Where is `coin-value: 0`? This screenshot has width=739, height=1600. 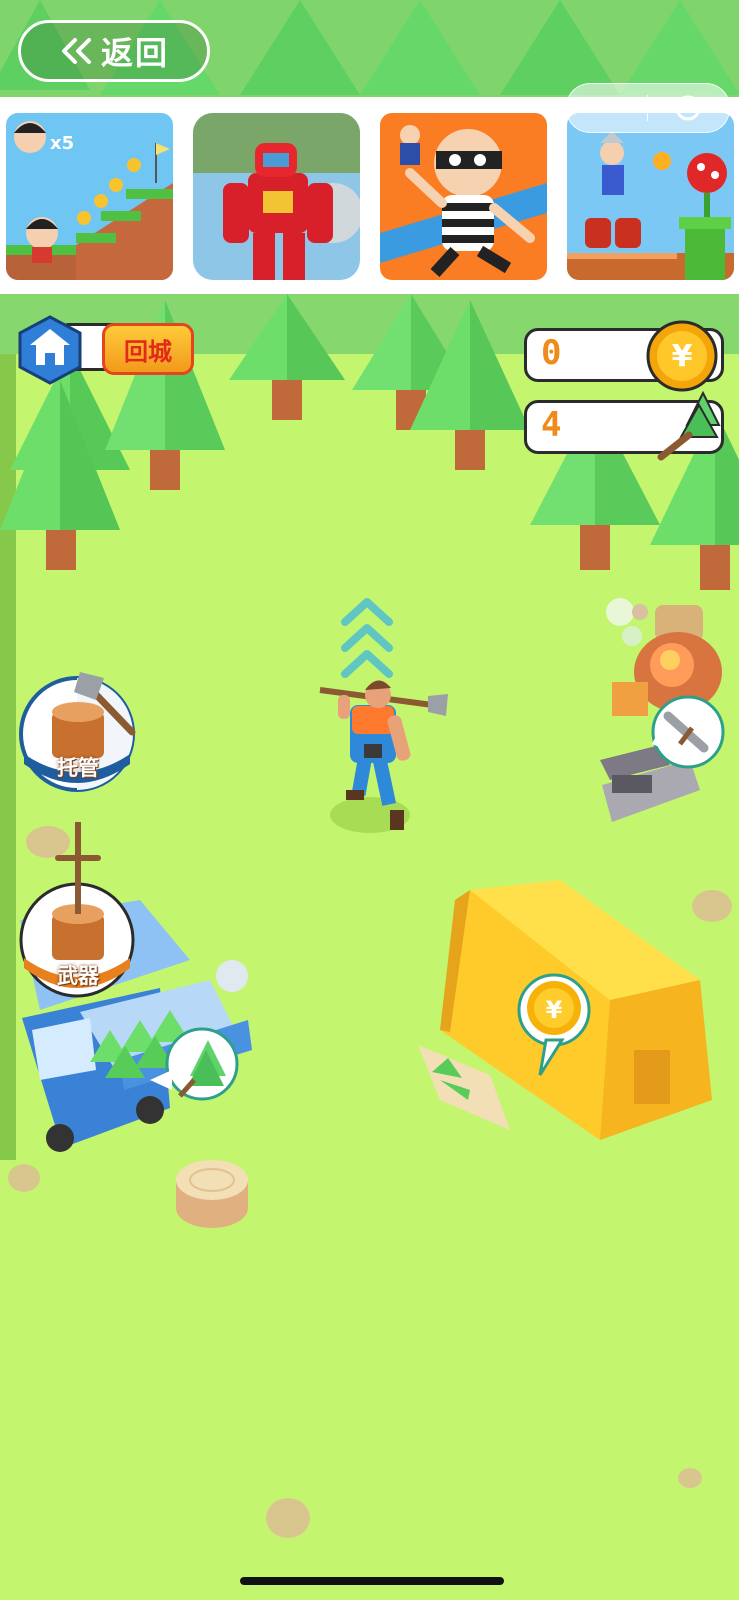
coin-value: 0 is located at coordinates (551, 353).